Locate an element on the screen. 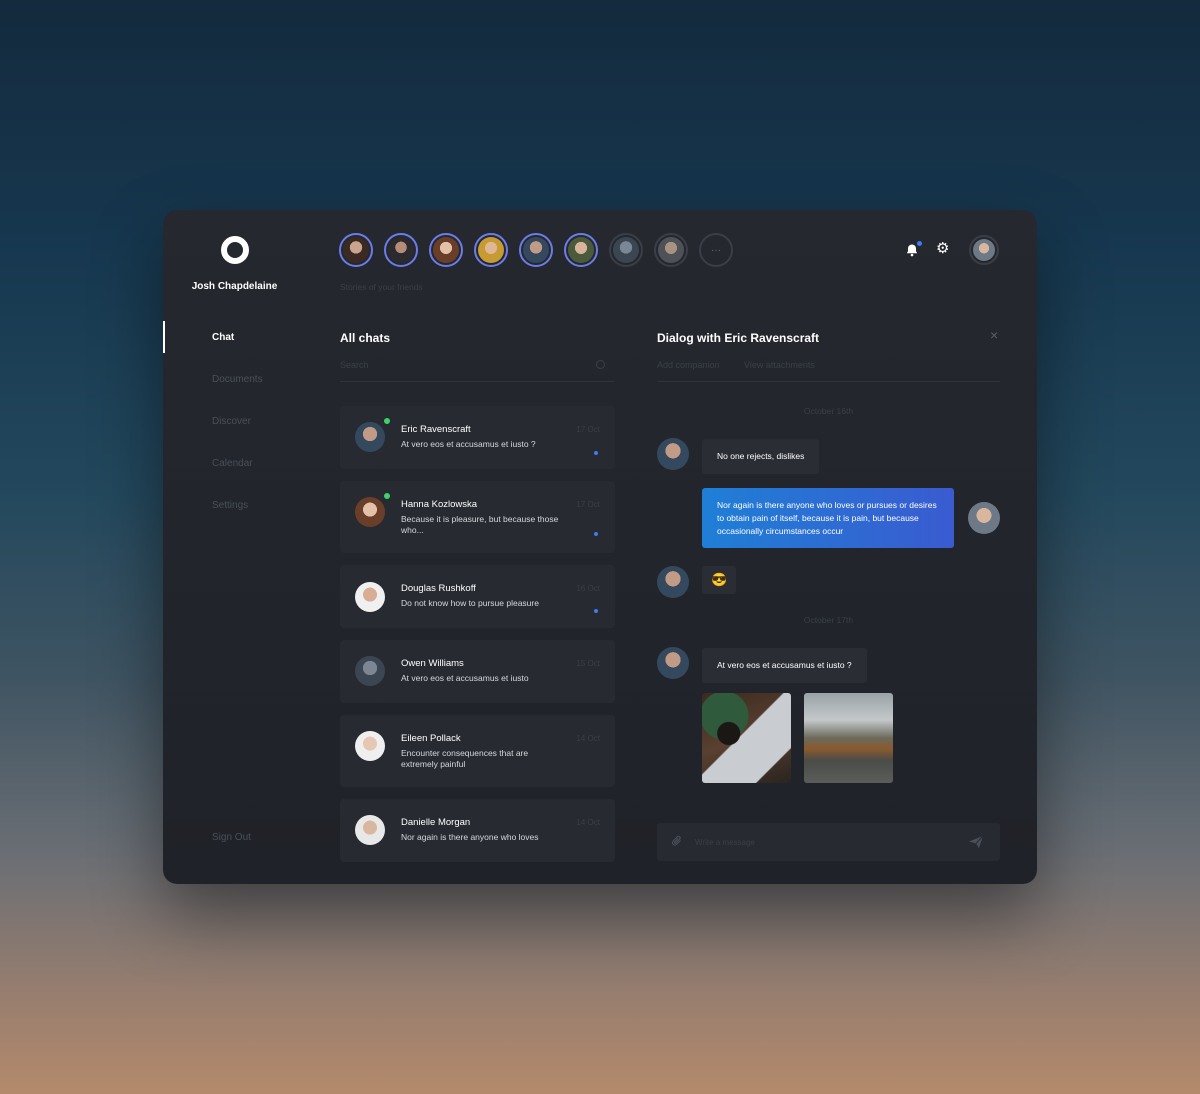 Image resolution: width=1200 pixels, height=1094 pixels. search-input: Search is located at coordinates (354, 365).